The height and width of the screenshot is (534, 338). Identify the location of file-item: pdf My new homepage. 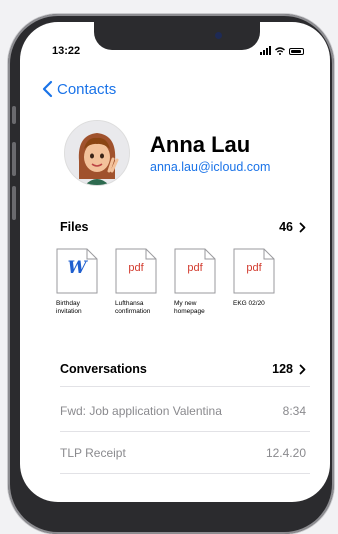
(196, 282).